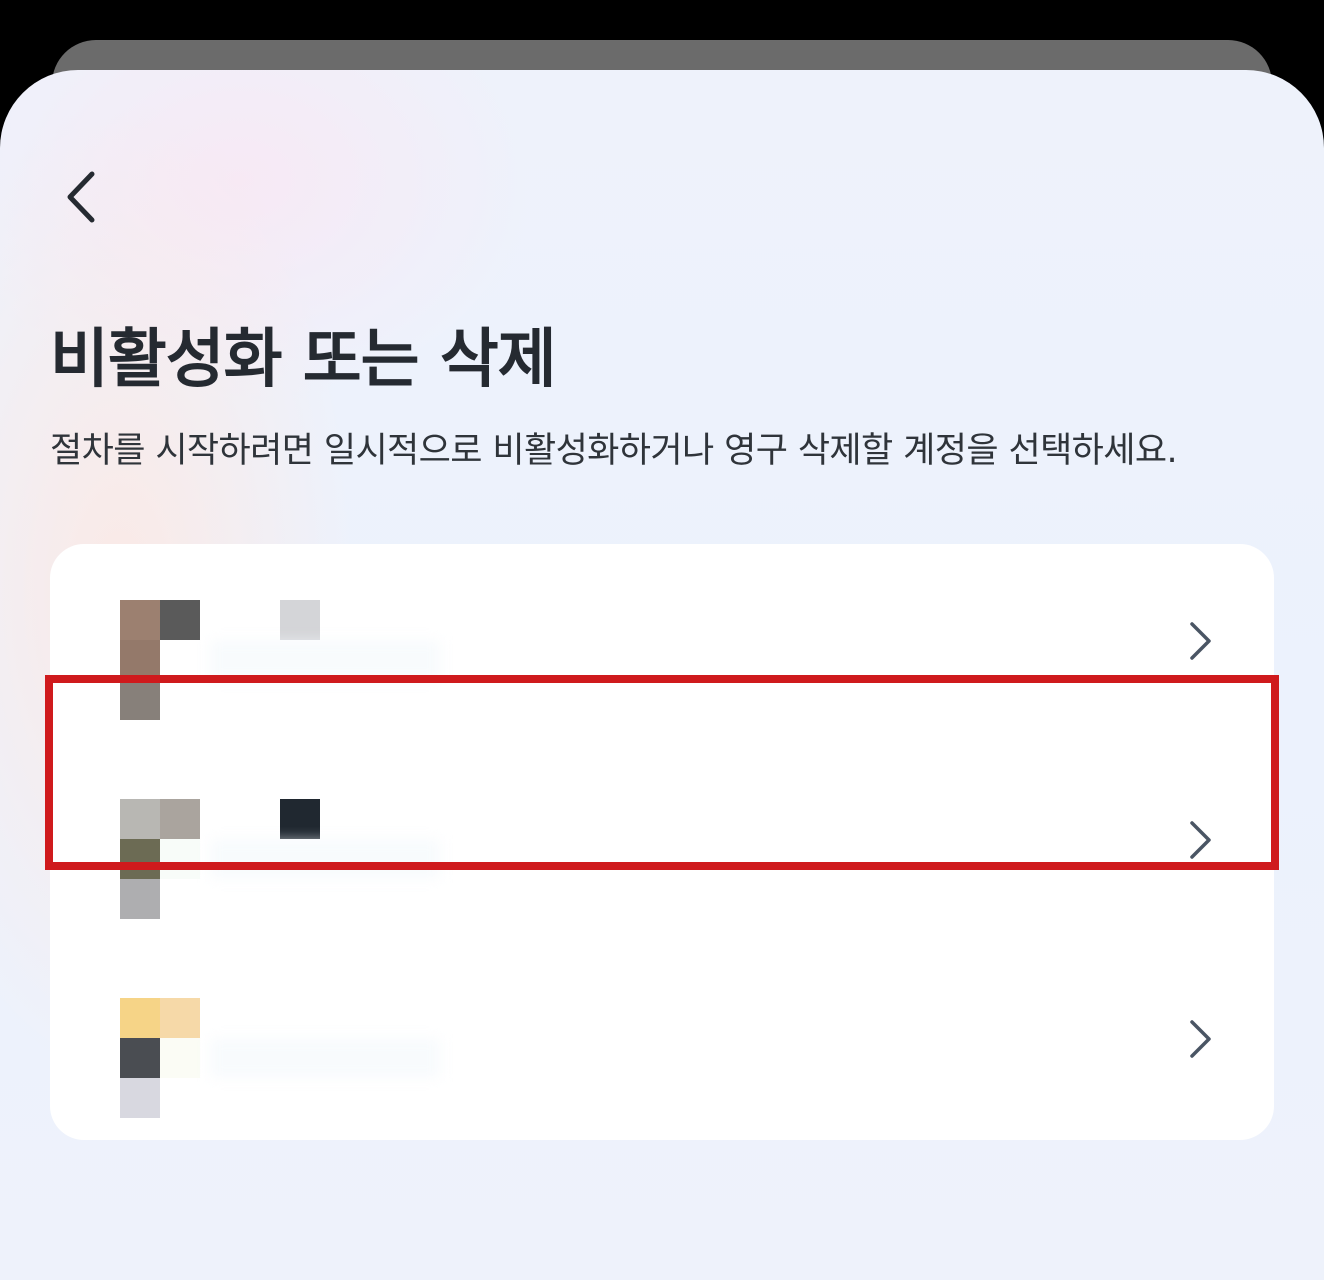 This screenshot has width=1324, height=1280. I want to click on chevron-left-icon, so click(81, 199).